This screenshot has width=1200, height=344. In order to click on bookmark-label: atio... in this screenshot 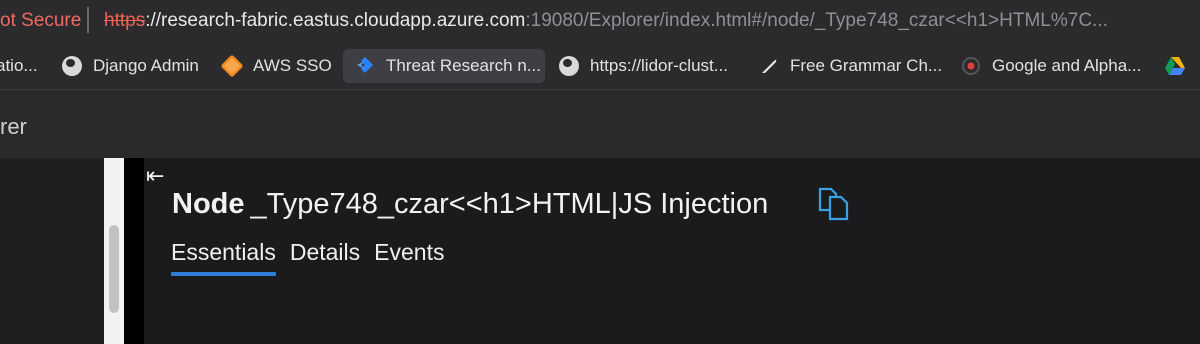, I will do `click(19, 65)`.